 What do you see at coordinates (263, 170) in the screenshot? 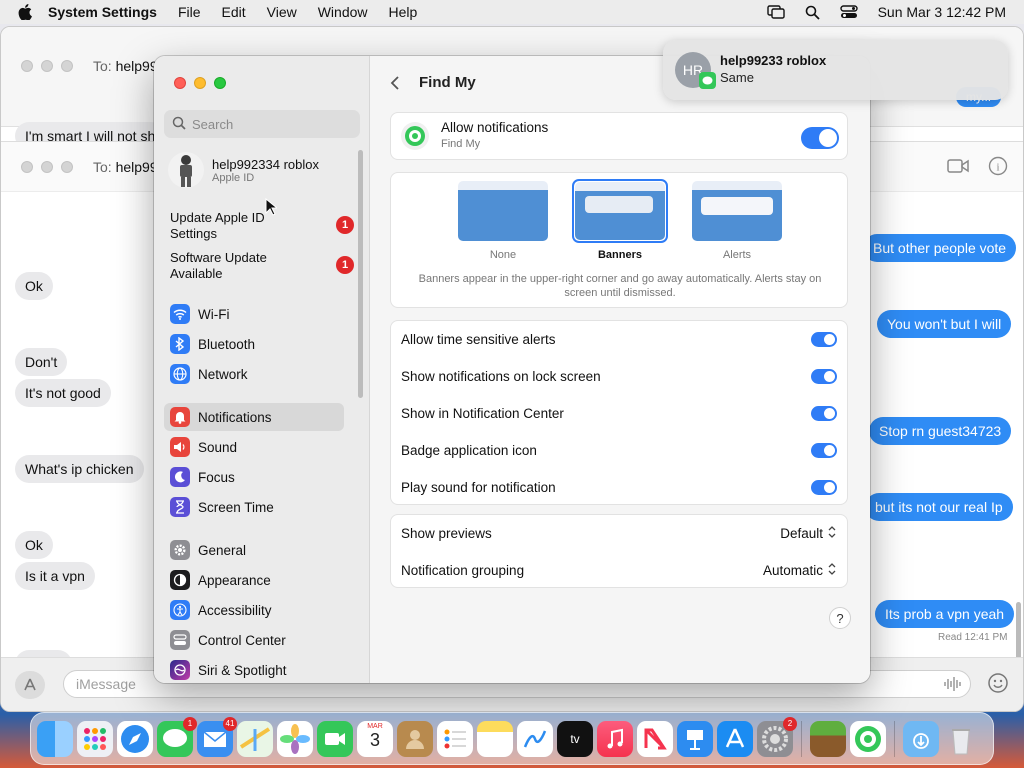
I see `apple-id-profile: help992334 roblox Apple ID` at bounding box center [263, 170].